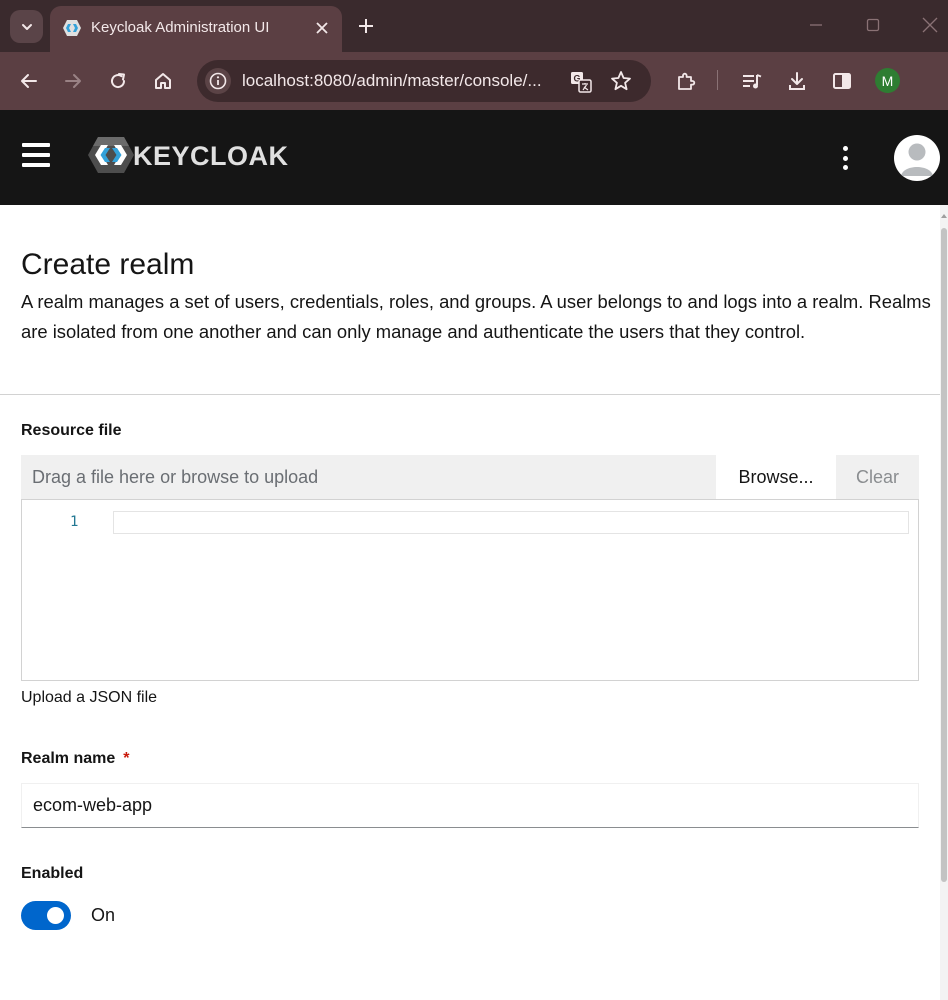 This screenshot has height=1000, width=948. I want to click on new-tab-button, so click(366, 26).